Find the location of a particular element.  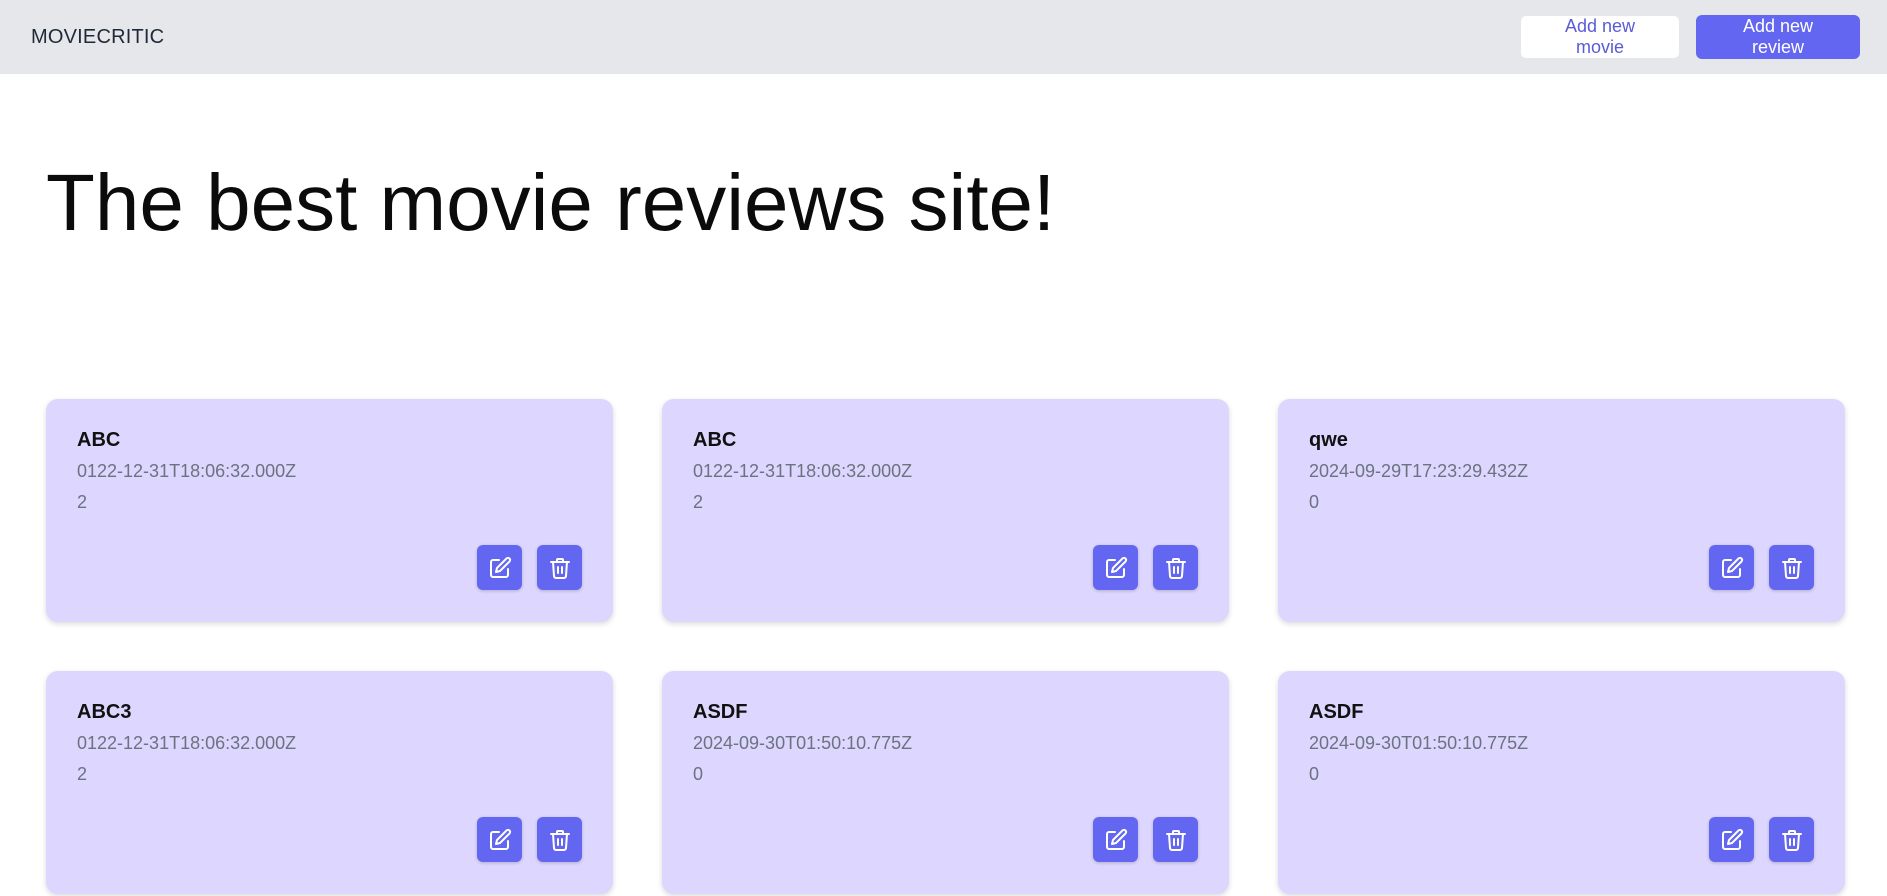

page-title: The best movie reviews site! is located at coordinates (551, 202).